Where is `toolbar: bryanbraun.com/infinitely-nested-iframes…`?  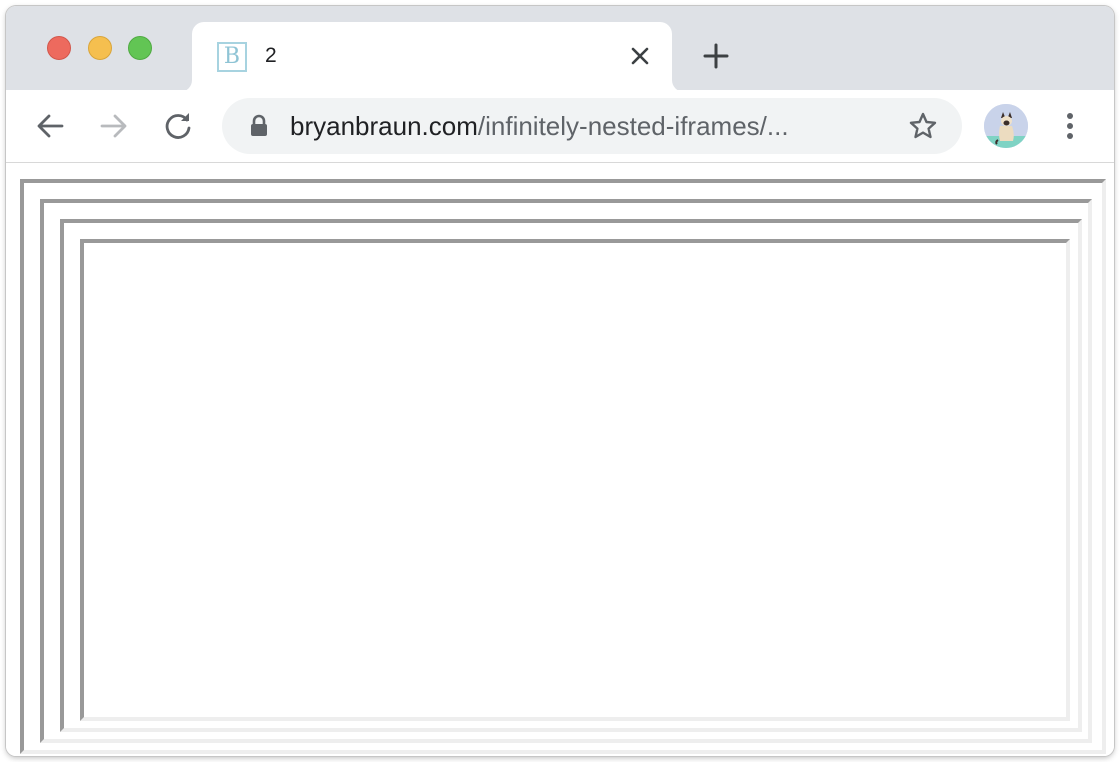 toolbar: bryanbraun.com/infinitely-nested-iframes… is located at coordinates (560, 126).